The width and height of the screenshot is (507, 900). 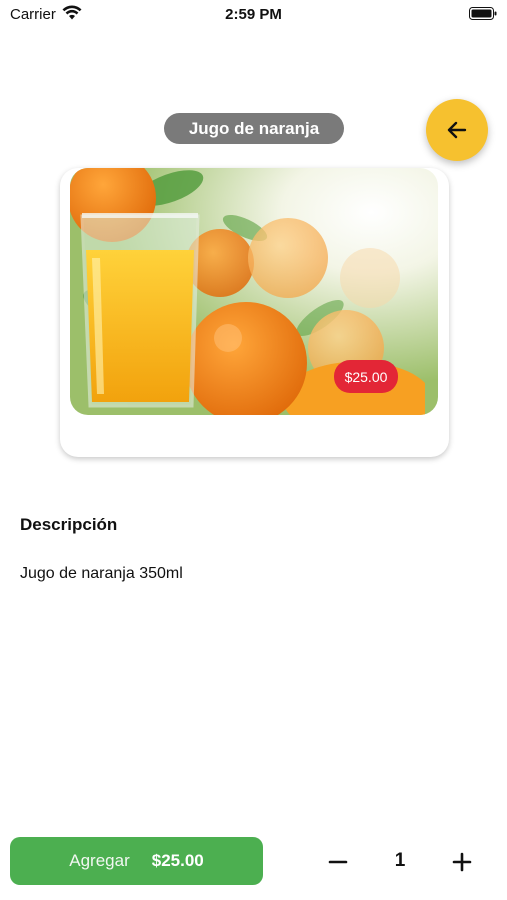 I want to click on price-badge: $25.00, so click(x=366, y=376).